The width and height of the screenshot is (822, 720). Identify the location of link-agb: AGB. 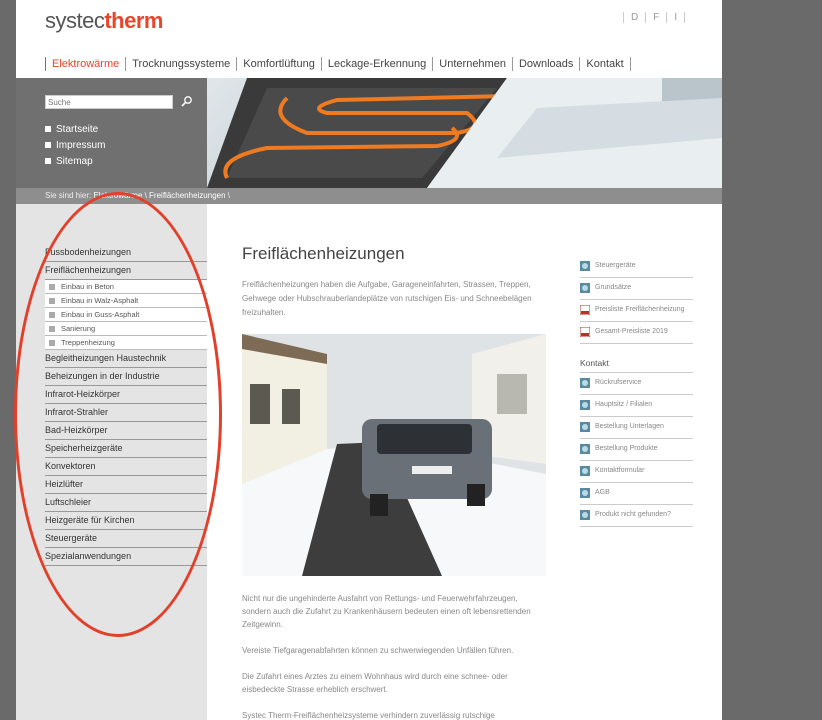
(636, 494).